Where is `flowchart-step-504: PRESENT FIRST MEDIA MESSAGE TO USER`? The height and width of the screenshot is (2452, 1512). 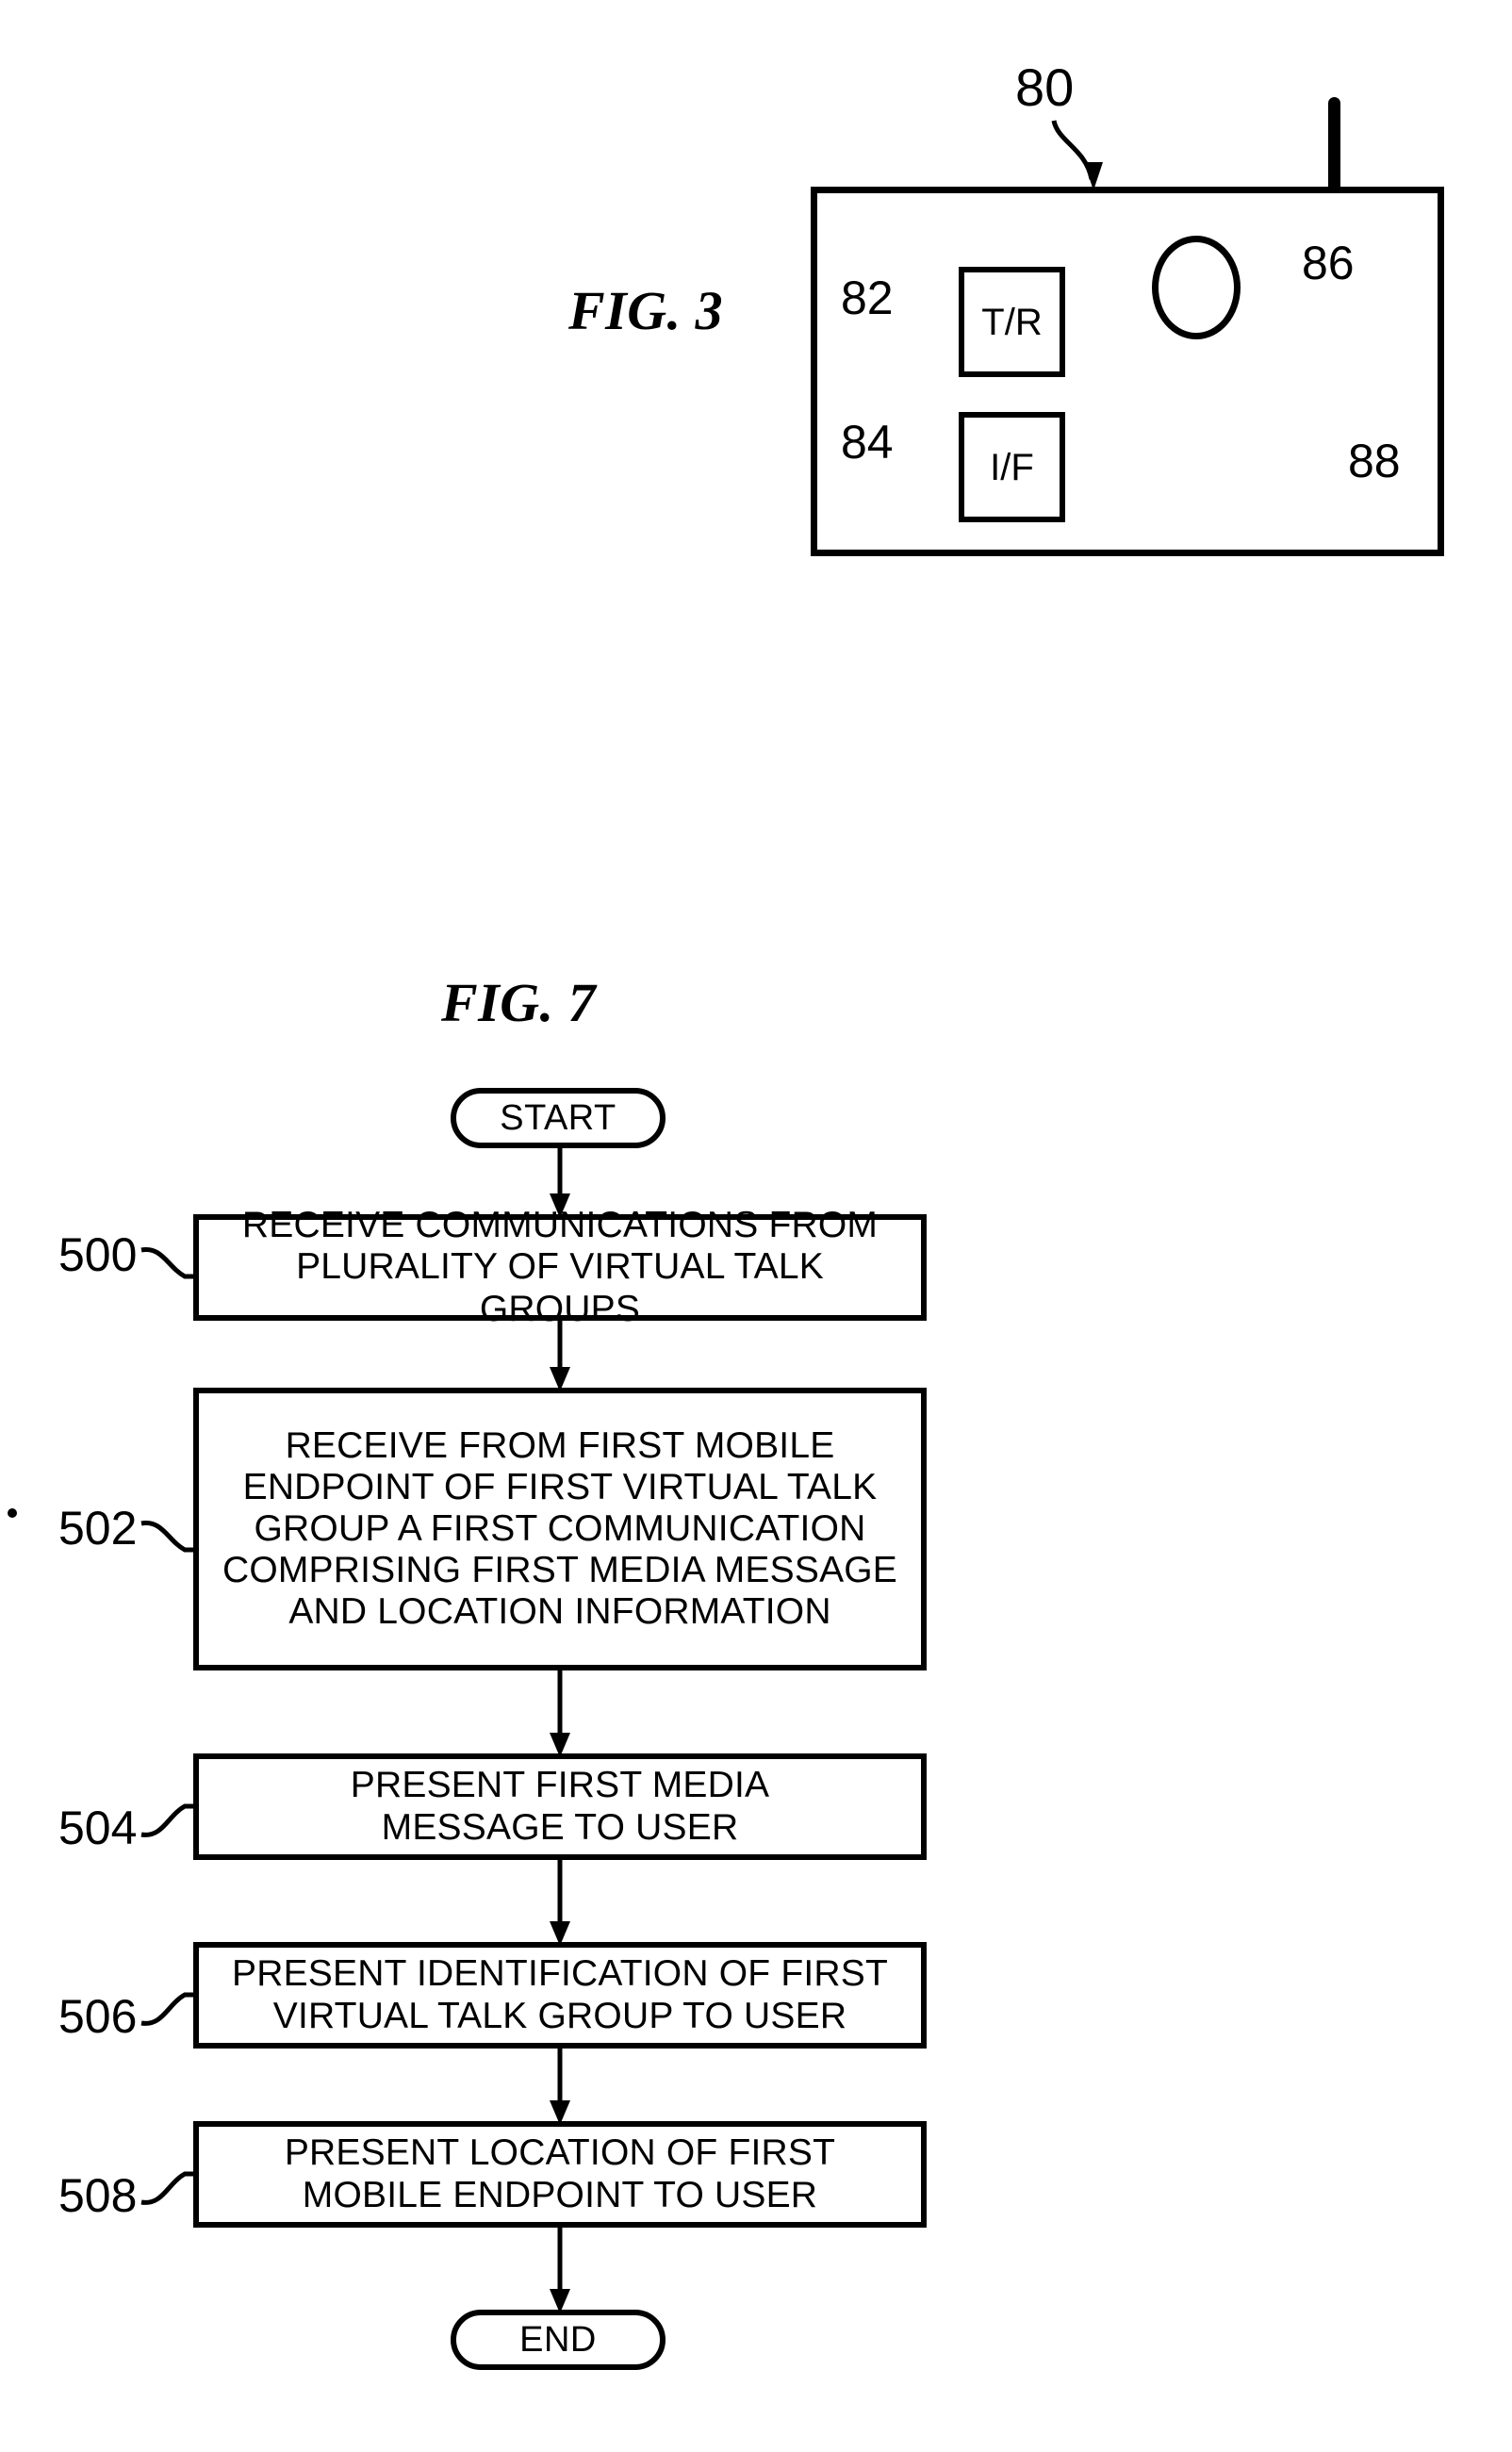
flowchart-step-504: PRESENT FIRST MEDIA MESSAGE TO USER is located at coordinates (560, 1806).